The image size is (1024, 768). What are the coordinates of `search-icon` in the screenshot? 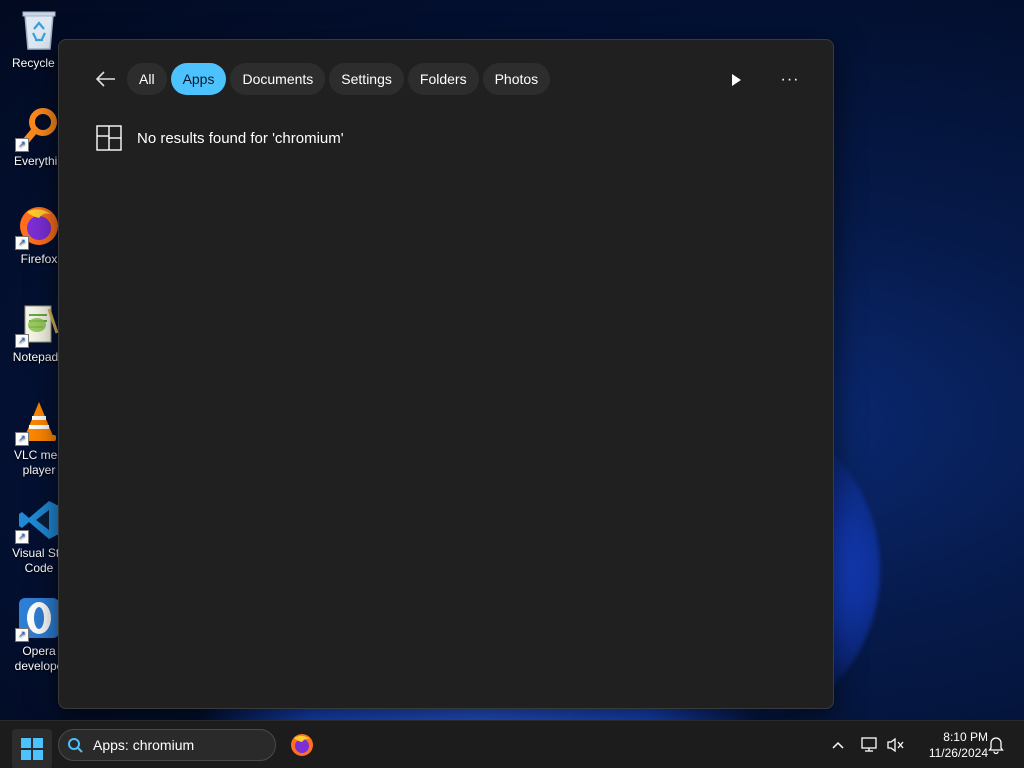 It's located at (75, 745).